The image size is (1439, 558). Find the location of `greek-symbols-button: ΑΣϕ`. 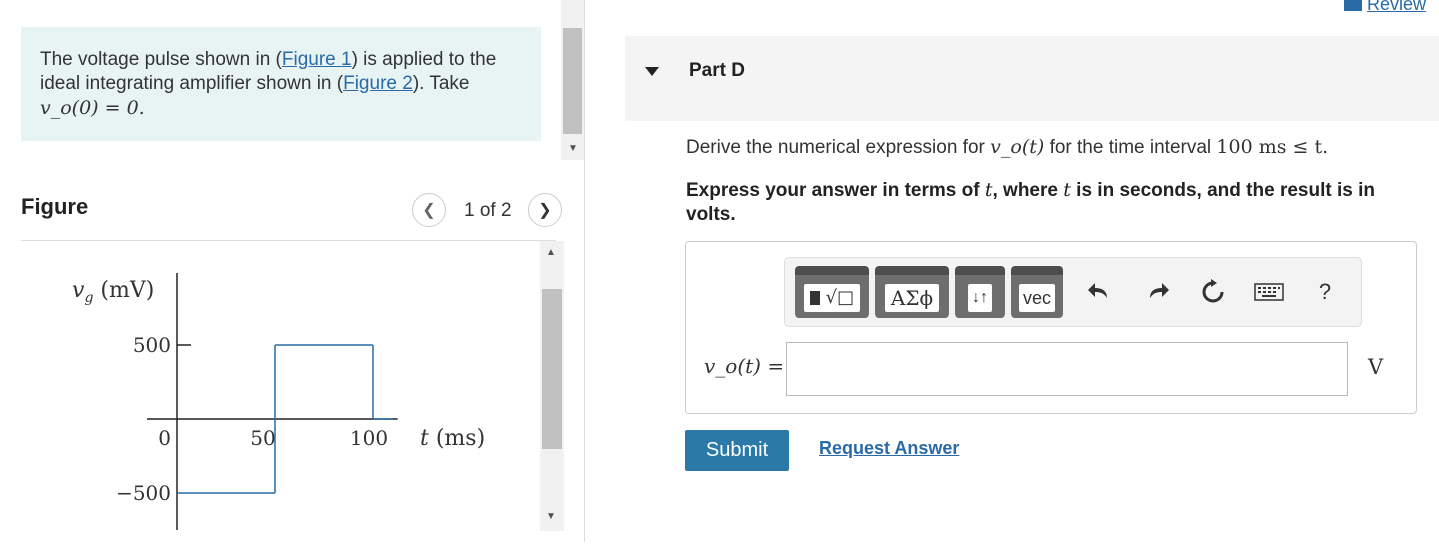

greek-symbols-button: ΑΣϕ is located at coordinates (912, 292).